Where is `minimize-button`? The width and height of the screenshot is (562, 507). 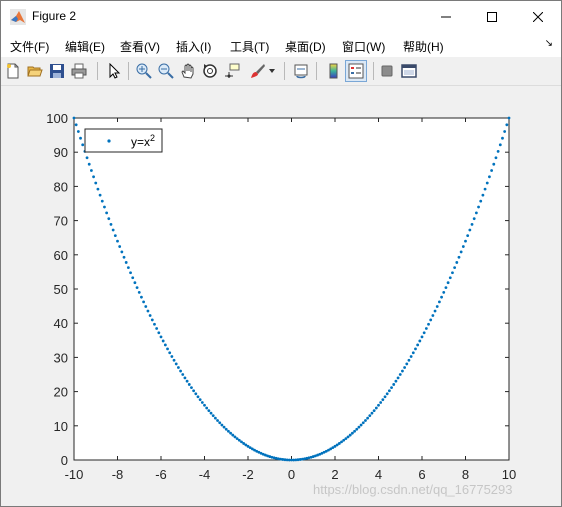 minimize-button is located at coordinates (446, 17).